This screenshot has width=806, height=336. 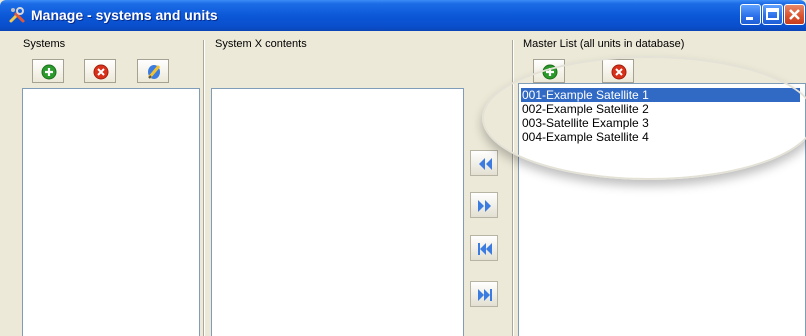 I want to click on move-left-icon, so click(x=485, y=164).